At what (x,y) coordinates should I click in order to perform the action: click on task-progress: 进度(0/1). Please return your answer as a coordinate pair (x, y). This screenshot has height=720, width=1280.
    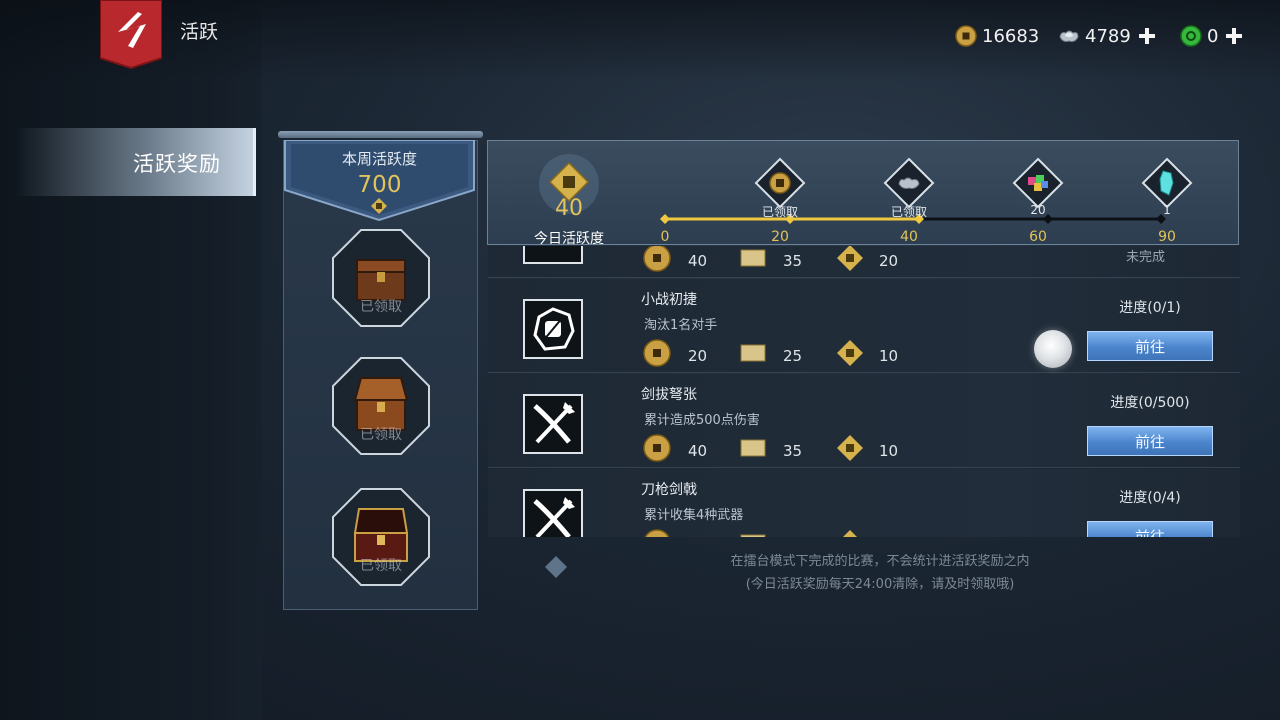
    Looking at the image, I should click on (1150, 308).